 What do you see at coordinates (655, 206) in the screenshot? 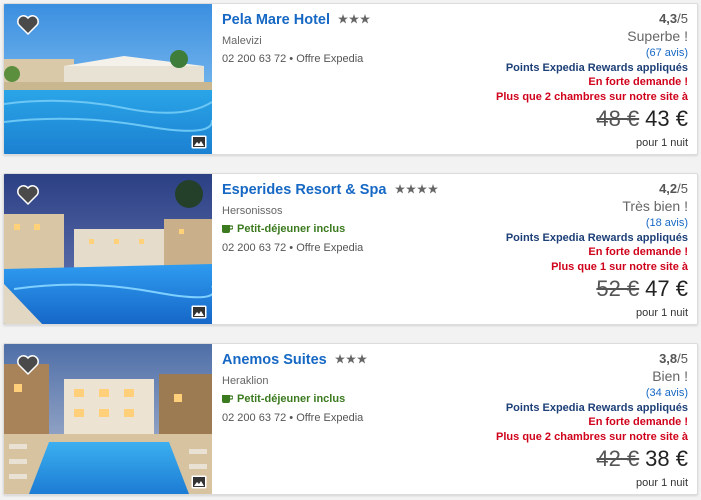
I see `rating-verdict: Très bien !` at bounding box center [655, 206].